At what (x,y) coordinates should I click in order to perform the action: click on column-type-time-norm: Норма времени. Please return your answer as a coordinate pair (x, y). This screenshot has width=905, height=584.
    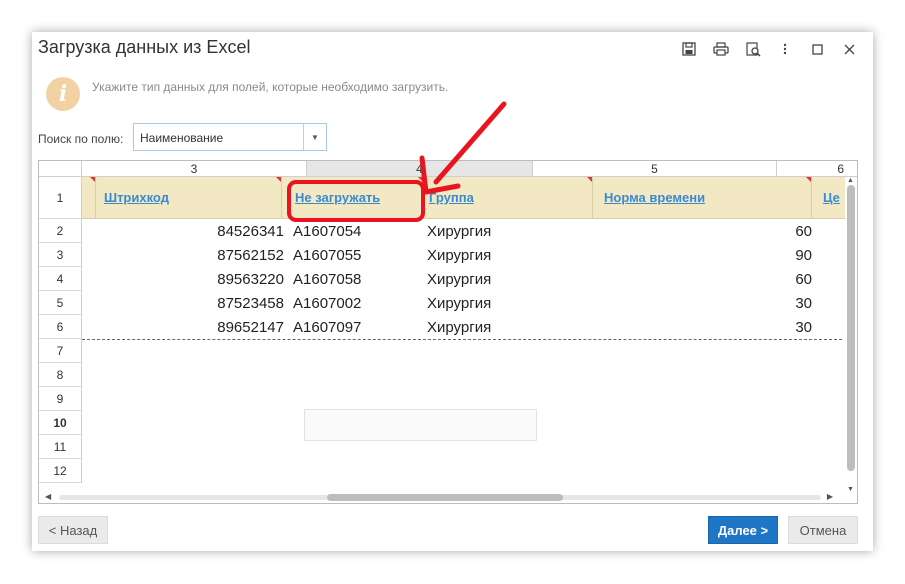
    Looking at the image, I should click on (654, 197).